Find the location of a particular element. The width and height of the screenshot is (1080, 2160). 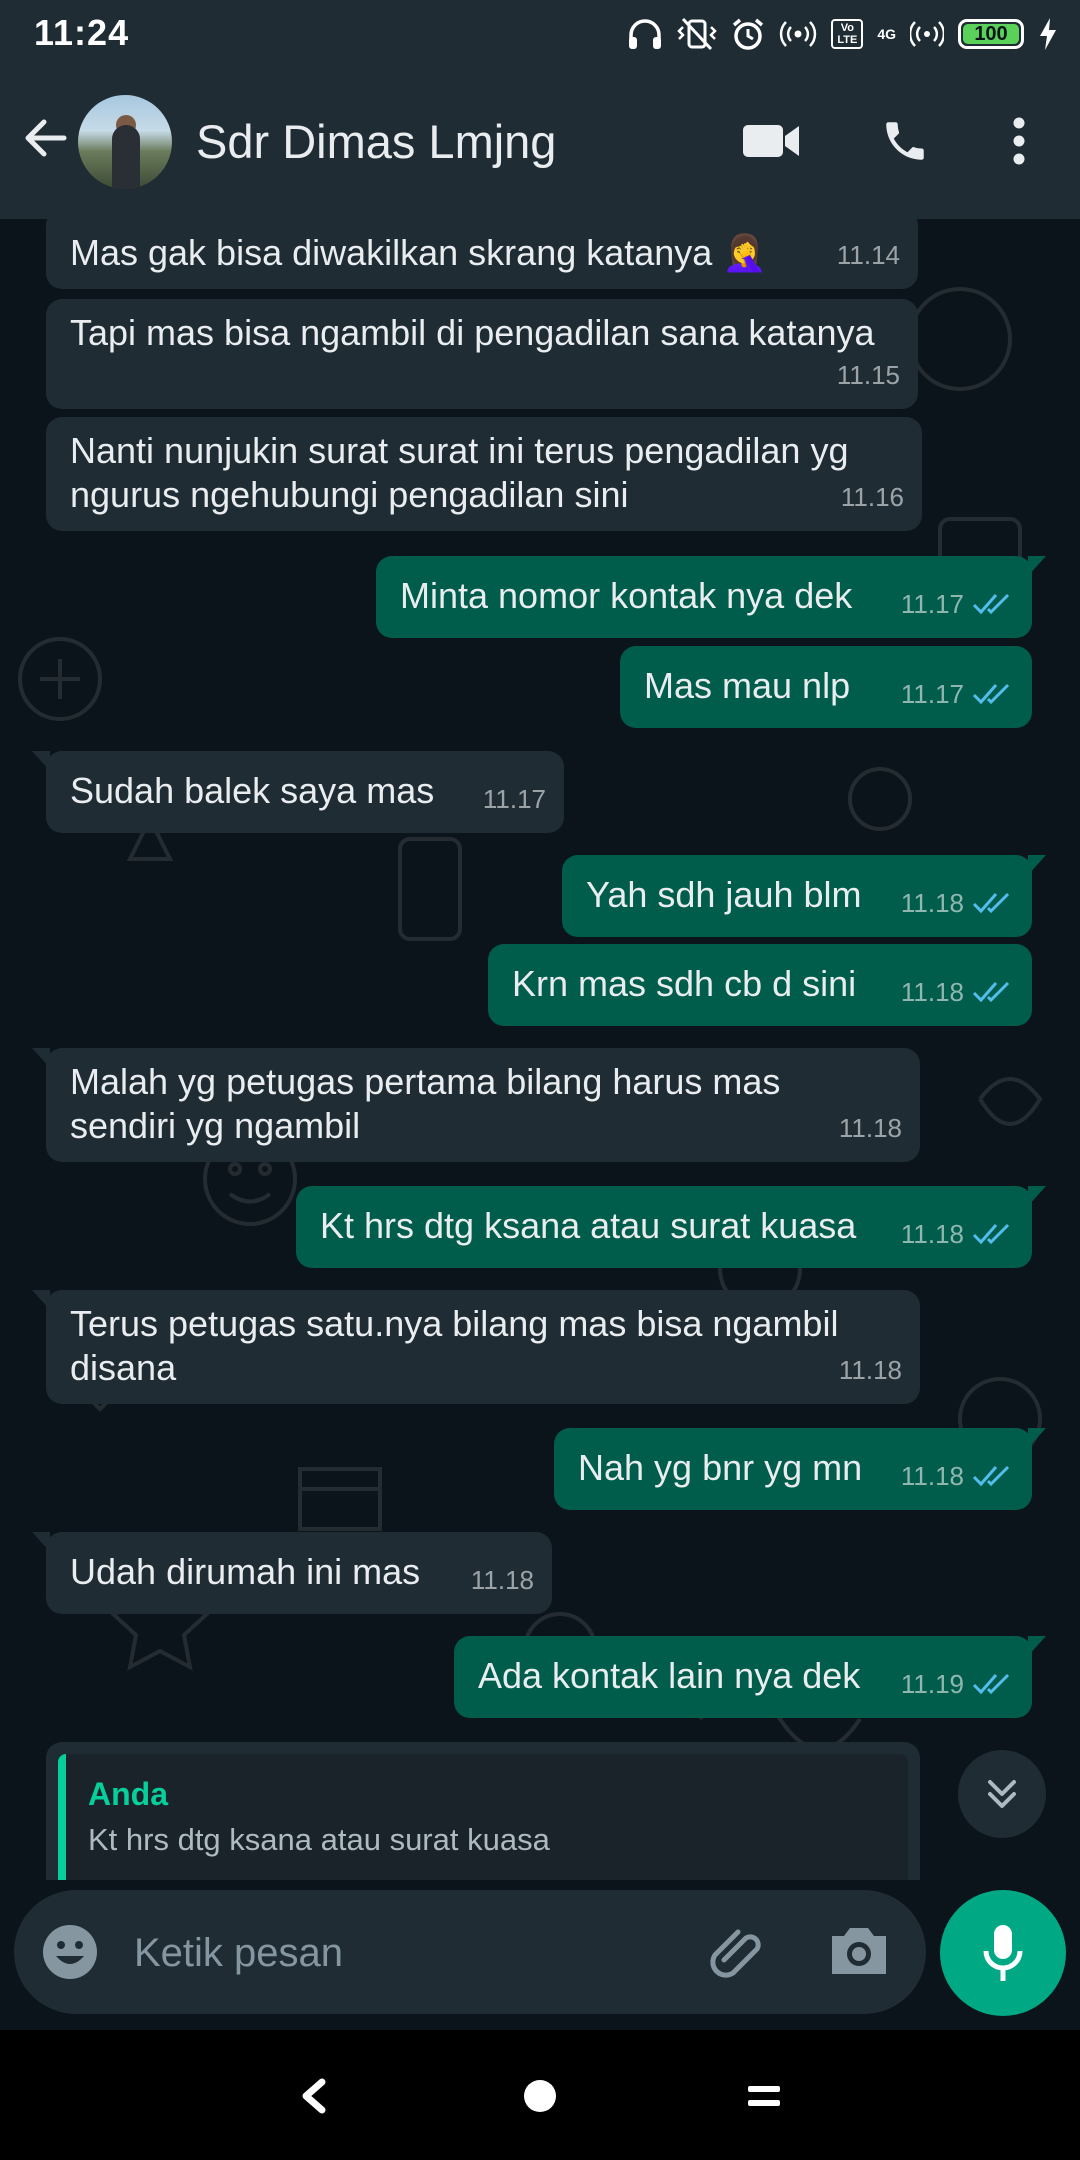

hotspot-icon is located at coordinates (798, 34).